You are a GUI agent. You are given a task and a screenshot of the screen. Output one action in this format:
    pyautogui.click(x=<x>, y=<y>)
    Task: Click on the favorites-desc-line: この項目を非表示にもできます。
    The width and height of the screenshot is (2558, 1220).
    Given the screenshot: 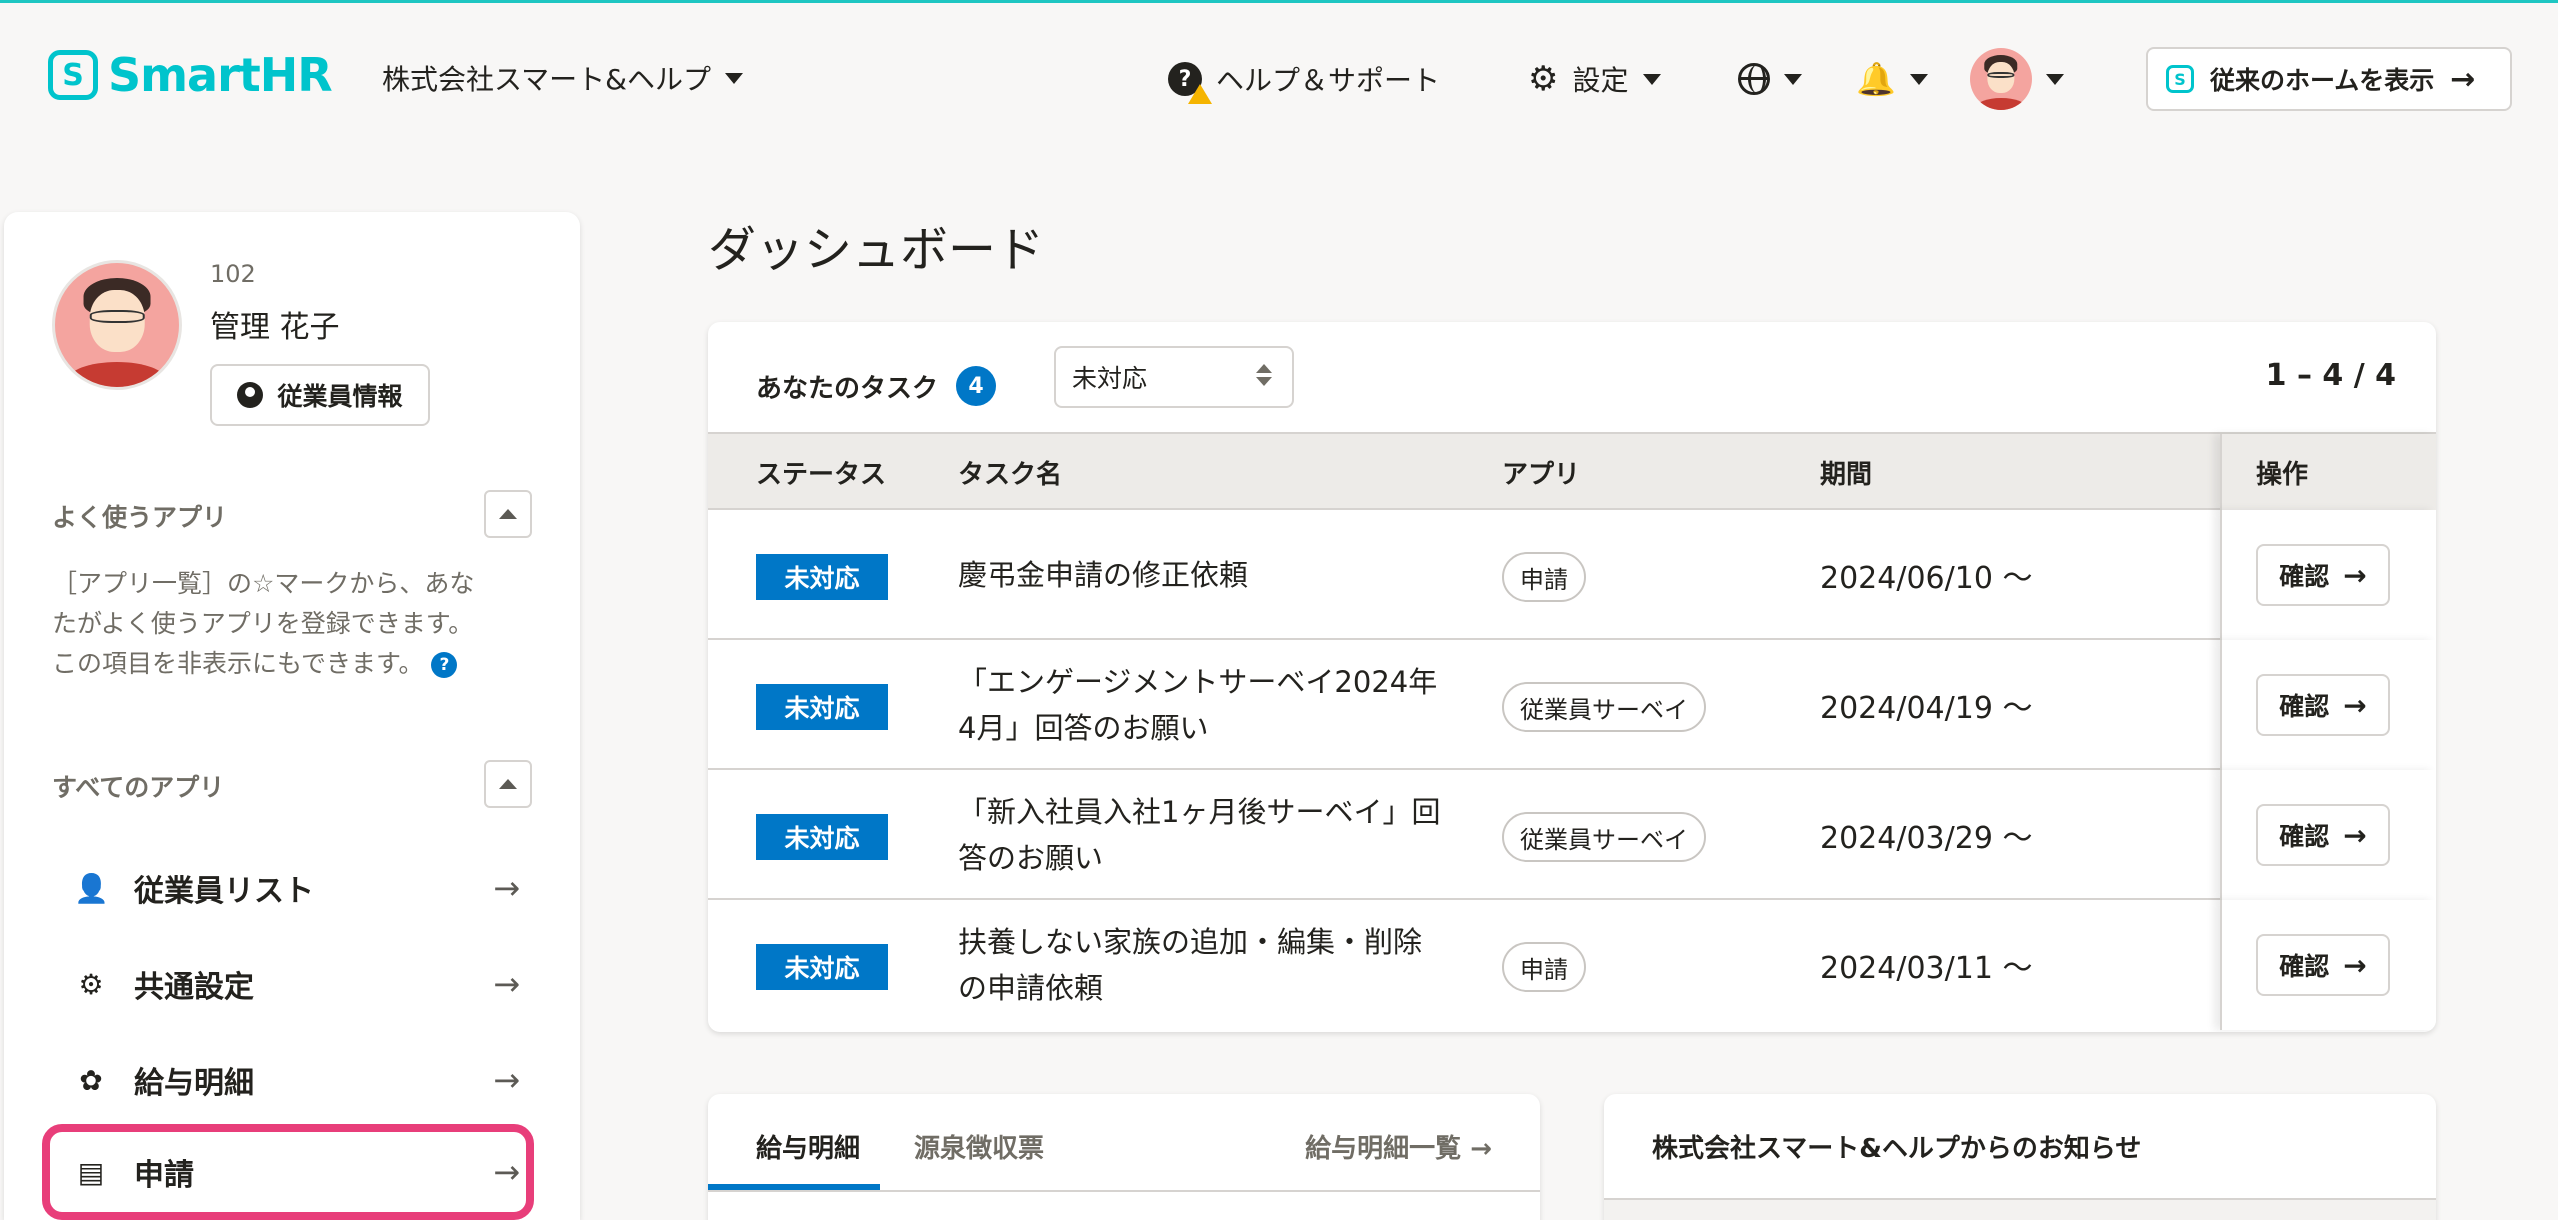 What is the action you would take?
    pyautogui.click(x=238, y=663)
    